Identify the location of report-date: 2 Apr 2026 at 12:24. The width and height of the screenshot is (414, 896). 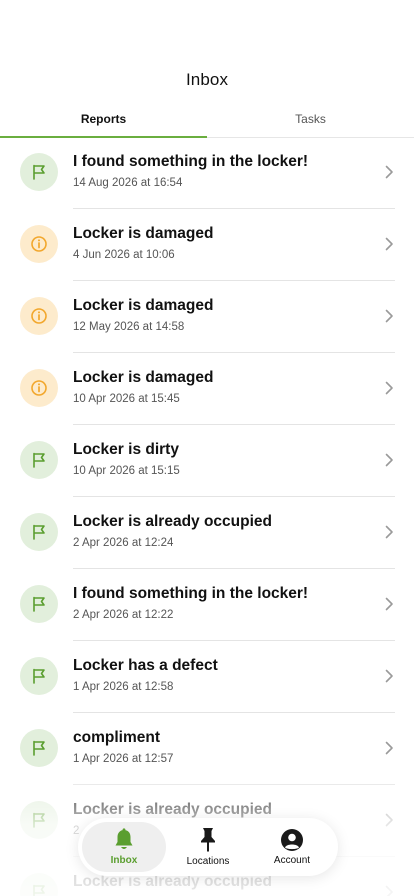
(123, 543).